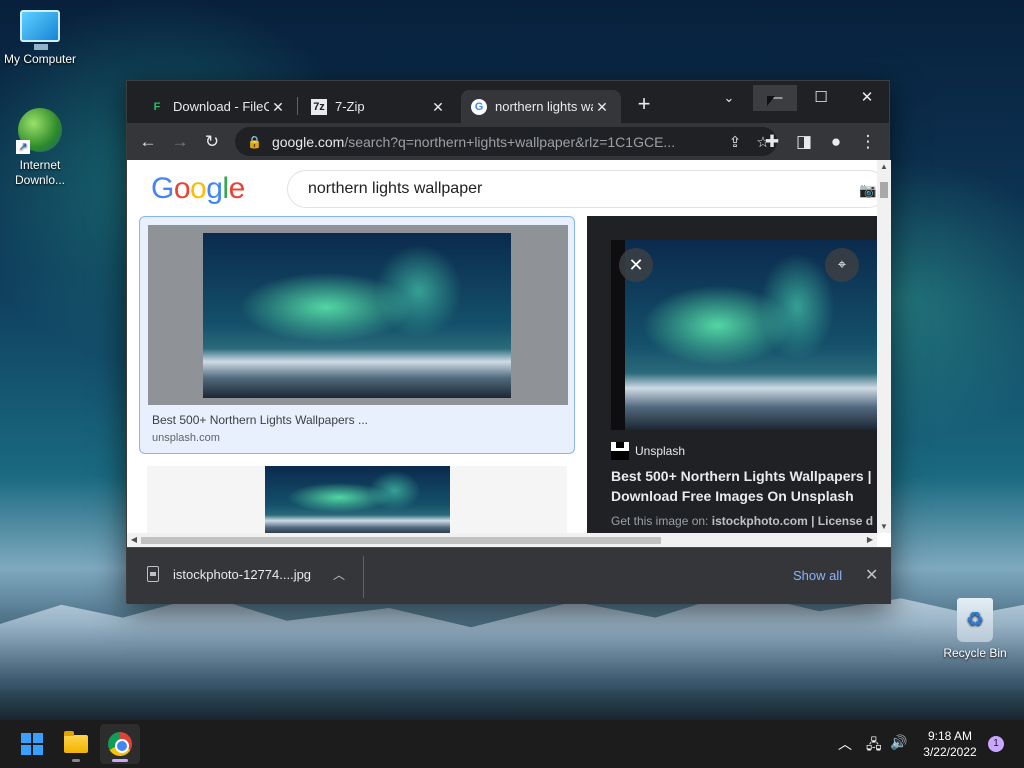 The width and height of the screenshot is (1024, 768). I want to click on profile-avatar-icon: ●, so click(836, 142).